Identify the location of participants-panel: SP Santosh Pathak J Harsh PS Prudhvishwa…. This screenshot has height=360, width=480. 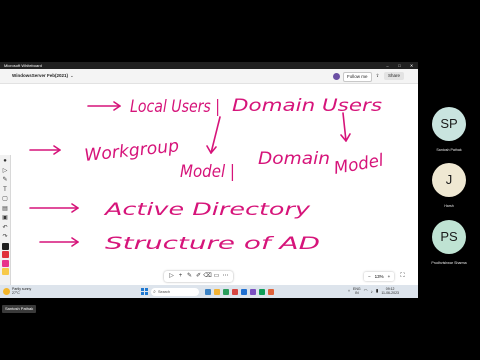
(449, 180).